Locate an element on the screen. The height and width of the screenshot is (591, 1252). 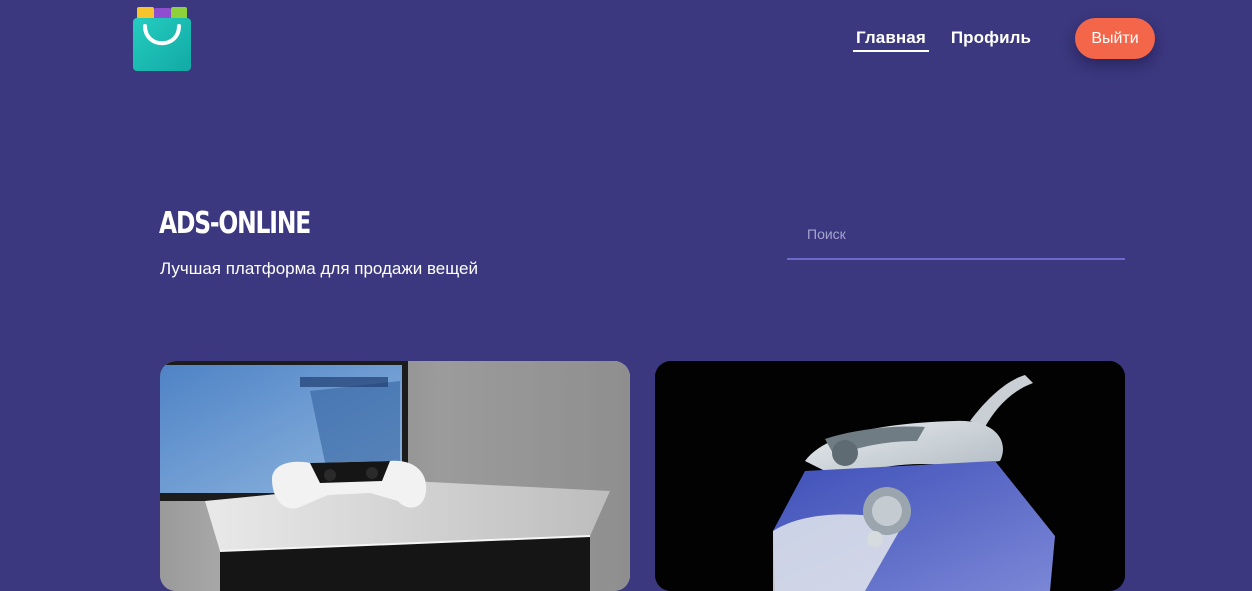
logout-button: Выйти is located at coordinates (1115, 38).